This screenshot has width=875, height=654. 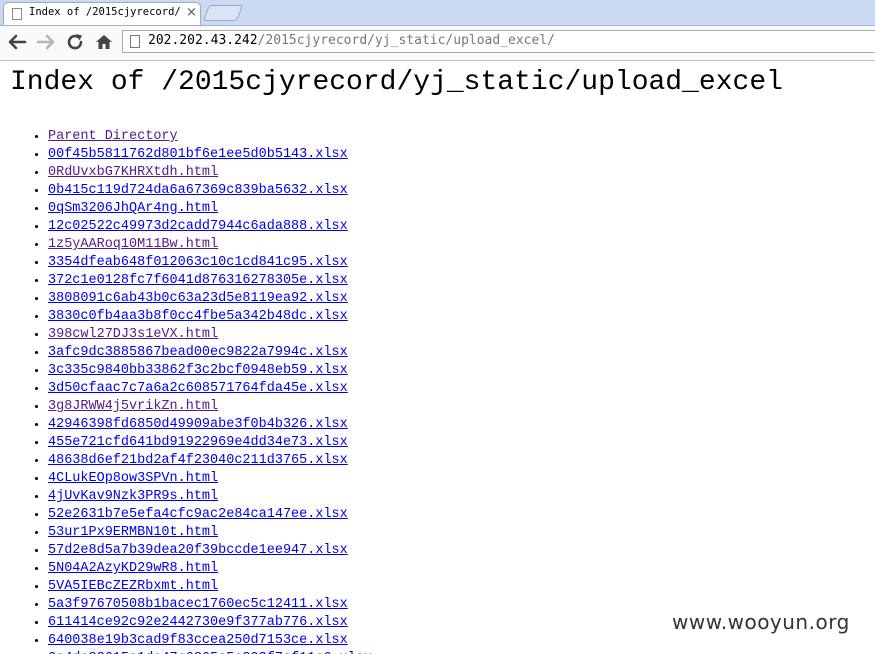 I want to click on back-button, so click(x=17, y=42).